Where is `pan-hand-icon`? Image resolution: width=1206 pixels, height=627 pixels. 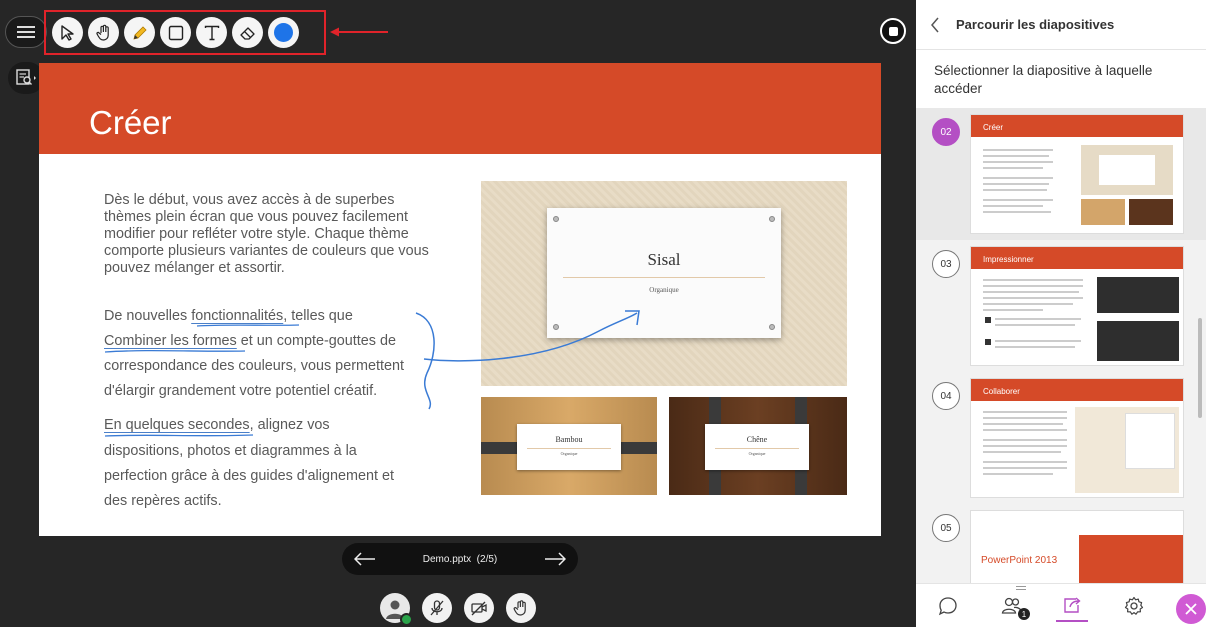
pan-hand-icon is located at coordinates (102, 32).